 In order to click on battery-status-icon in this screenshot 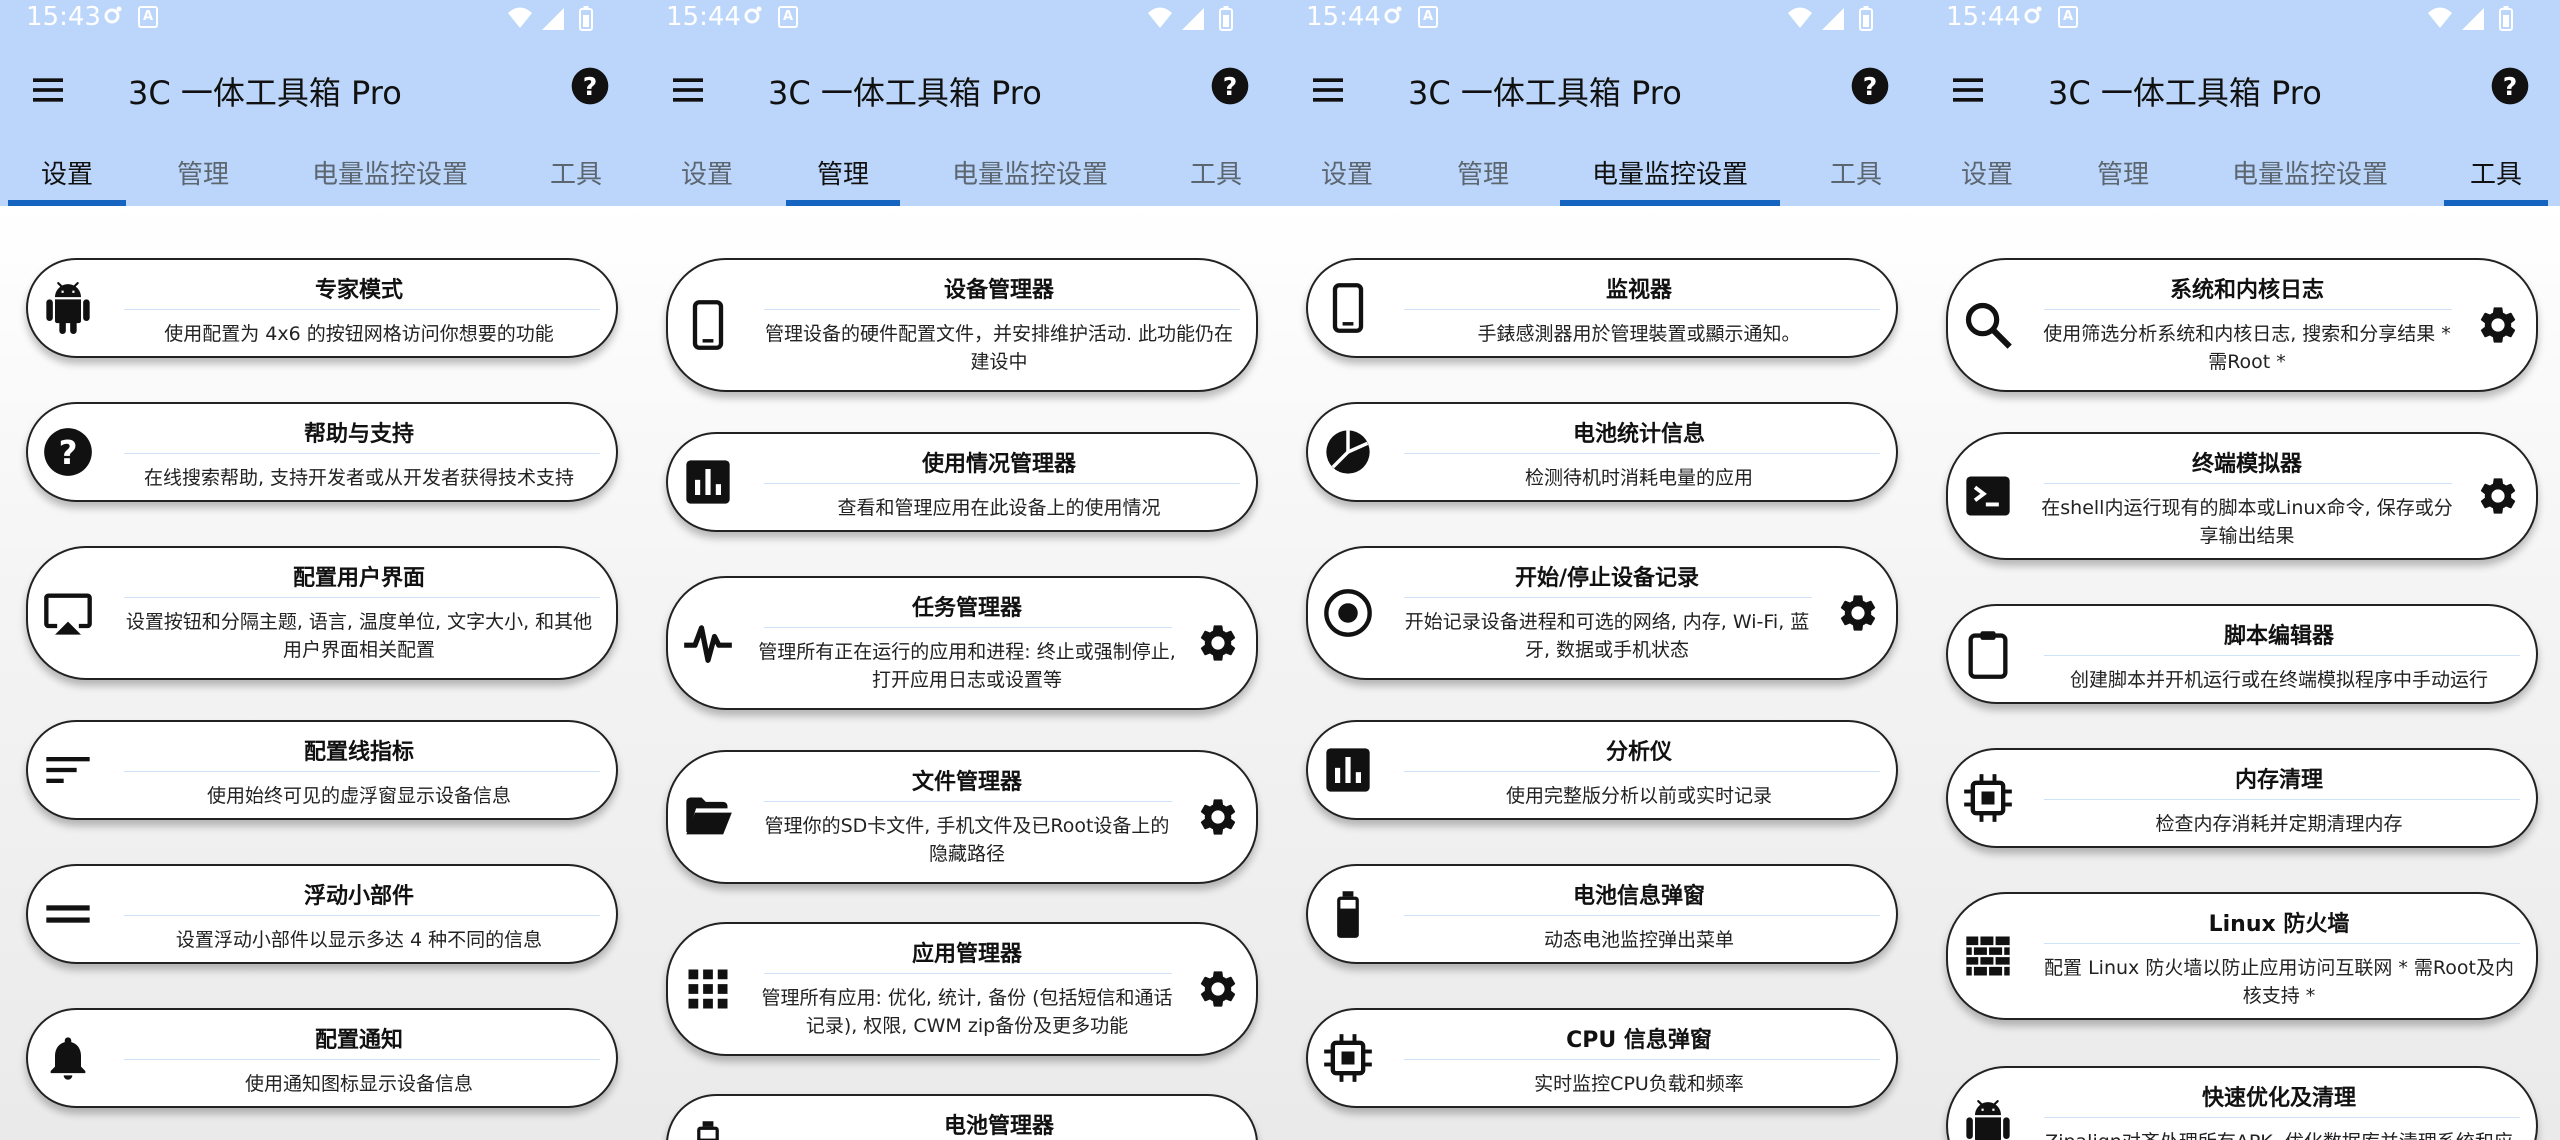, I will do `click(2506, 21)`.